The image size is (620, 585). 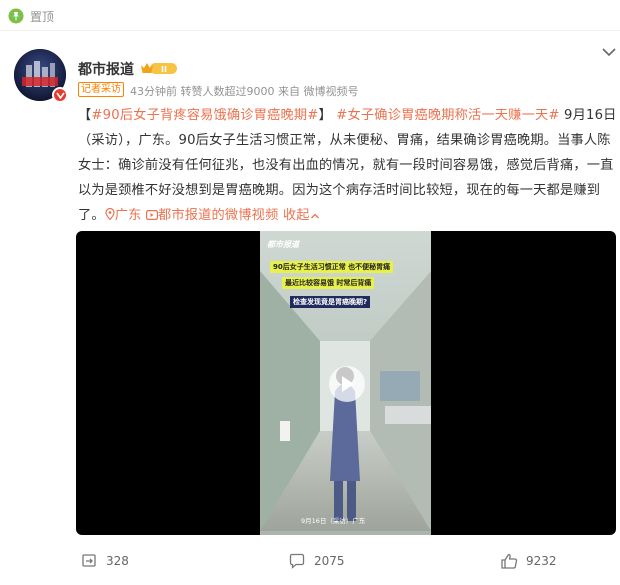 I want to click on post-meta: 43分钟前 转赞人数超过9000 来自 微博视频号, so click(x=244, y=91).